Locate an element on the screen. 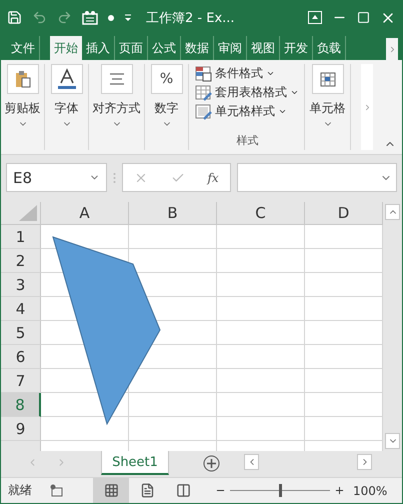 The height and width of the screenshot is (504, 403). grip-icon is located at coordinates (114, 178).